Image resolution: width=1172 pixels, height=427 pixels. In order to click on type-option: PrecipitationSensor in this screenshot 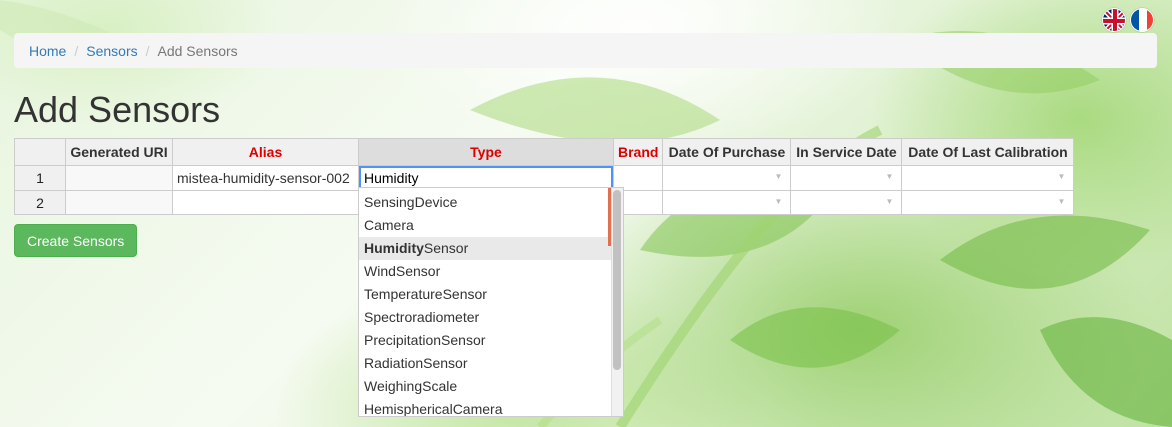, I will do `click(485, 340)`.